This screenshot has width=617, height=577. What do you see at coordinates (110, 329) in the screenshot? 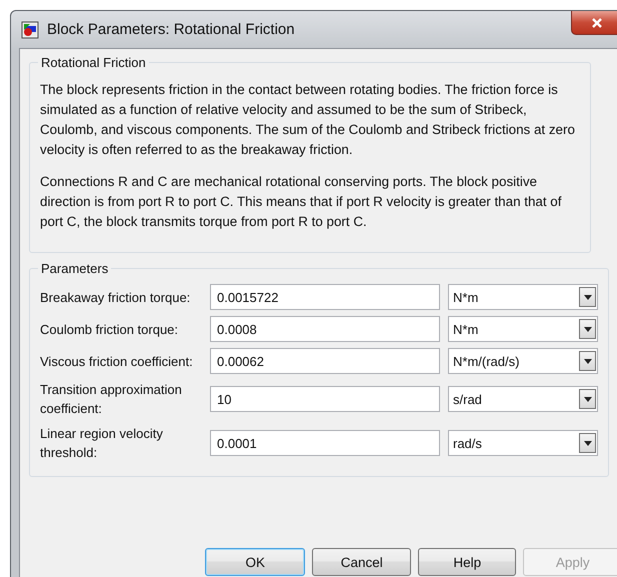
I see `parameter-label: Coulomb friction torque:` at bounding box center [110, 329].